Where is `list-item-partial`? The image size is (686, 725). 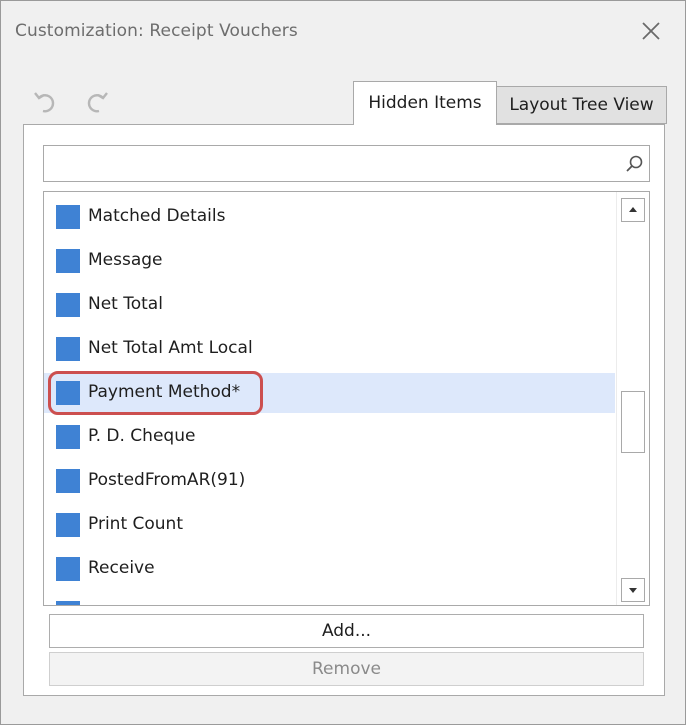 list-item-partial is located at coordinates (329, 600).